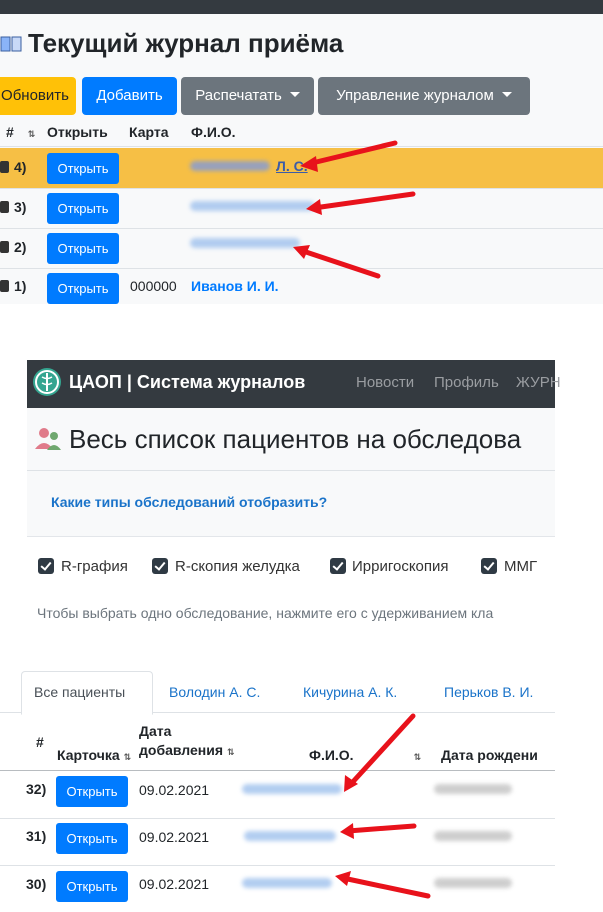 The height and width of the screenshot is (912, 603). Describe the element at coordinates (36, 836) in the screenshot. I see `row-number: 31)` at that location.